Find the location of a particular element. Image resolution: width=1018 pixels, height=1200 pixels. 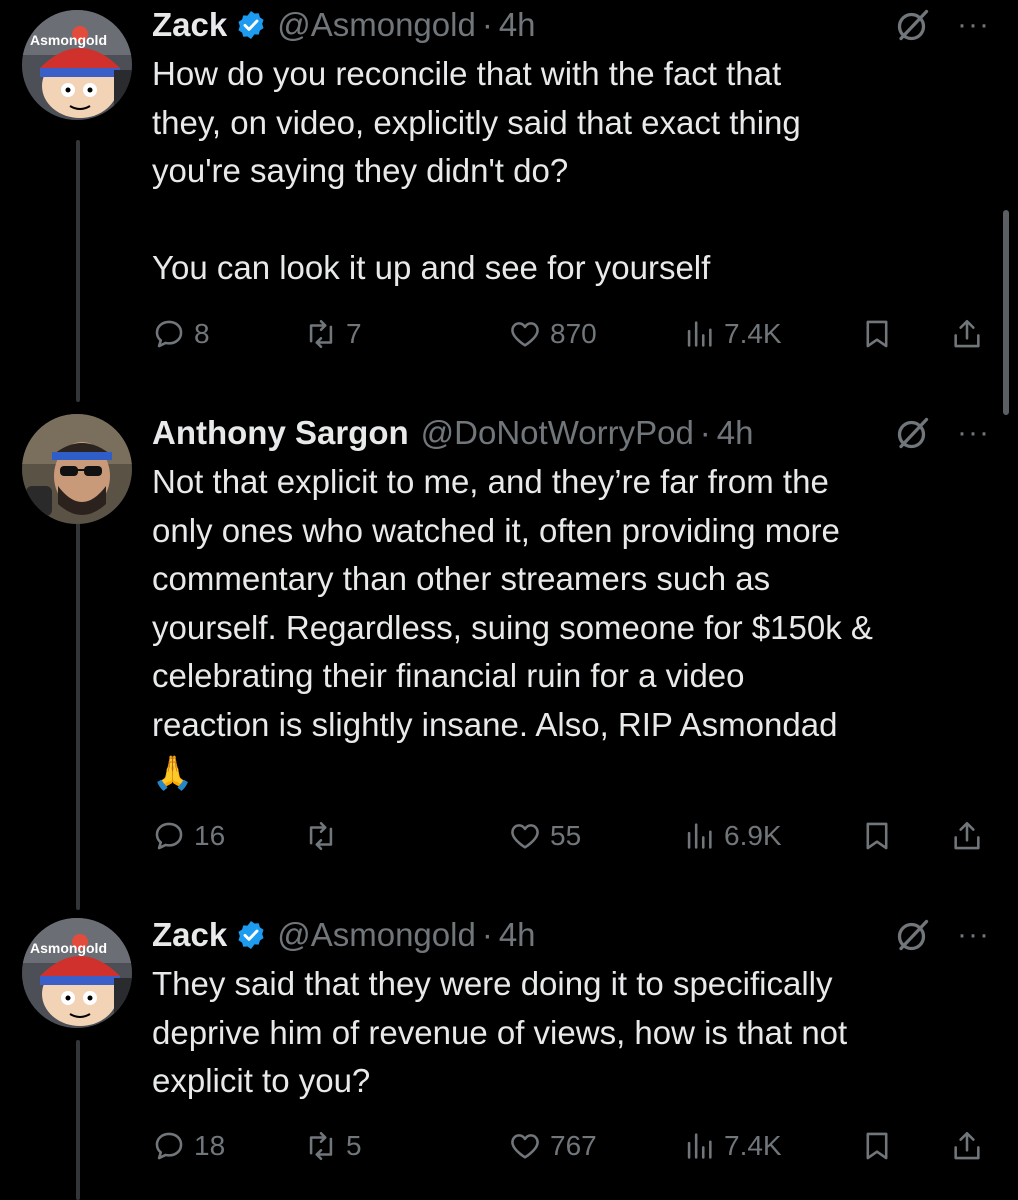

retweet-button: 5 is located at coordinates (333, 1146).